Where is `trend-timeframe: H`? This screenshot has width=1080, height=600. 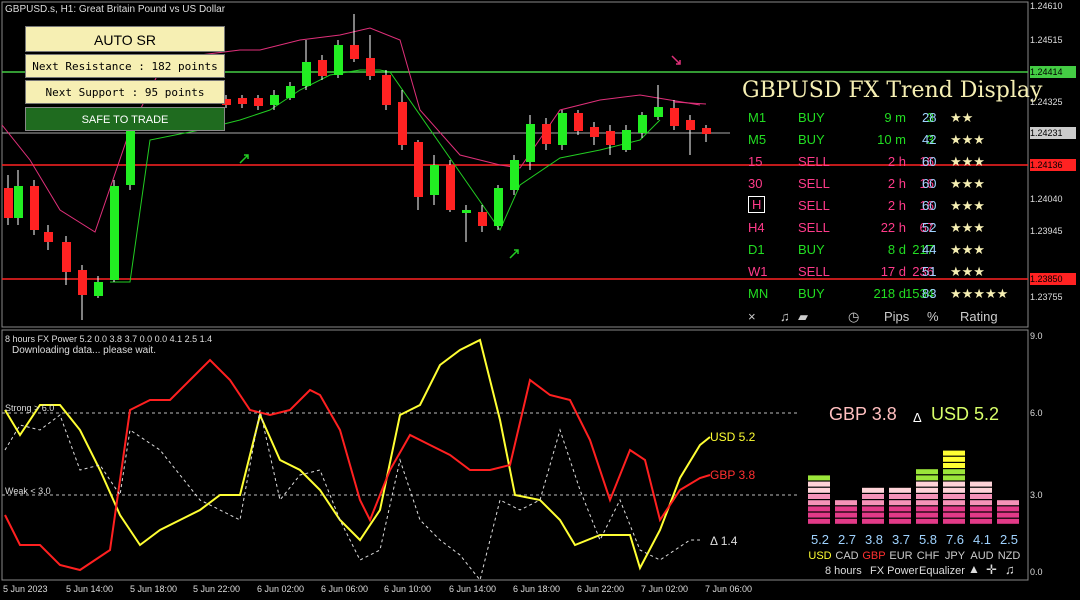
trend-timeframe: H is located at coordinates (757, 204).